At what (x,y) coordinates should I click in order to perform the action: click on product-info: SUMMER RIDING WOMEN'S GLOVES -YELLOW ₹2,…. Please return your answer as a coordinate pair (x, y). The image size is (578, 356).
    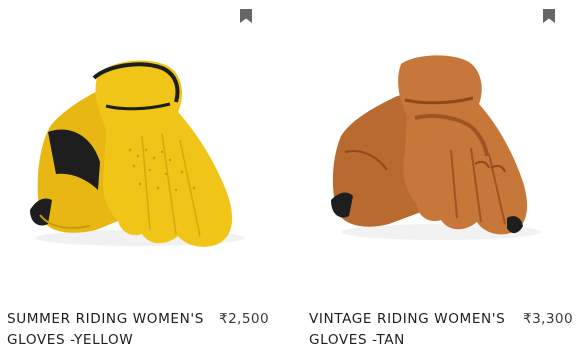
    Looking at the image, I should click on (146, 330).